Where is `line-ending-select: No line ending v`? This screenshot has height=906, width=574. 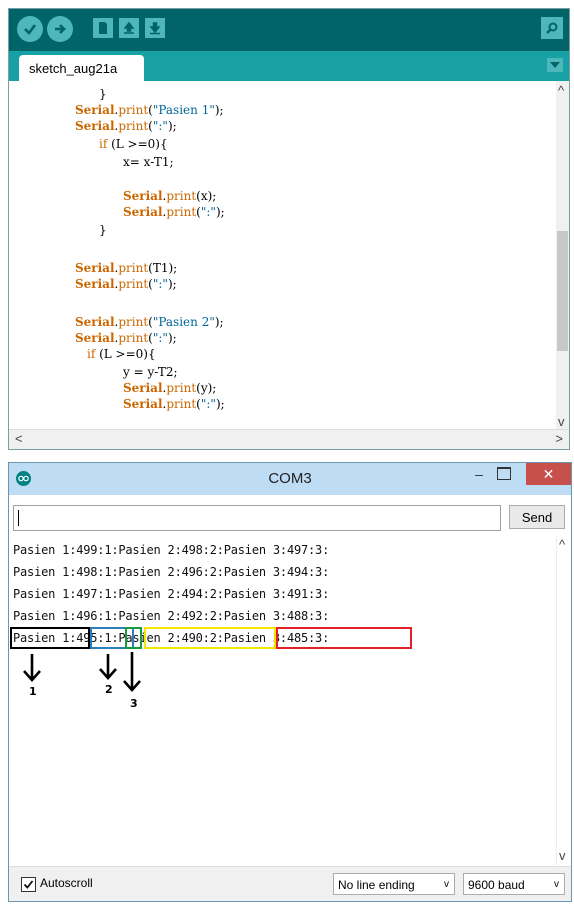 line-ending-select: No line ending v is located at coordinates (394, 884).